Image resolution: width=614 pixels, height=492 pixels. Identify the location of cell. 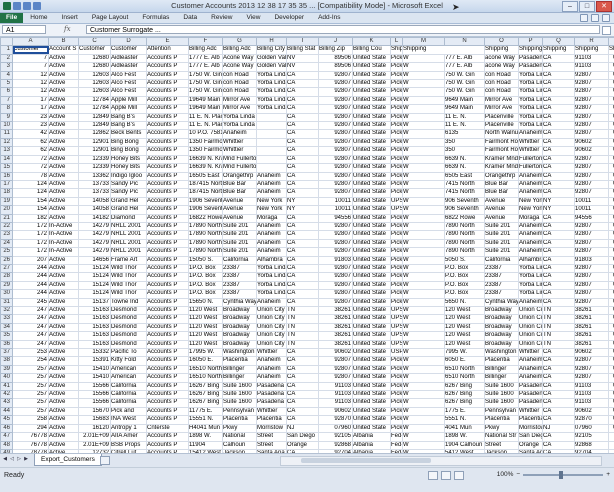
(272, 151).